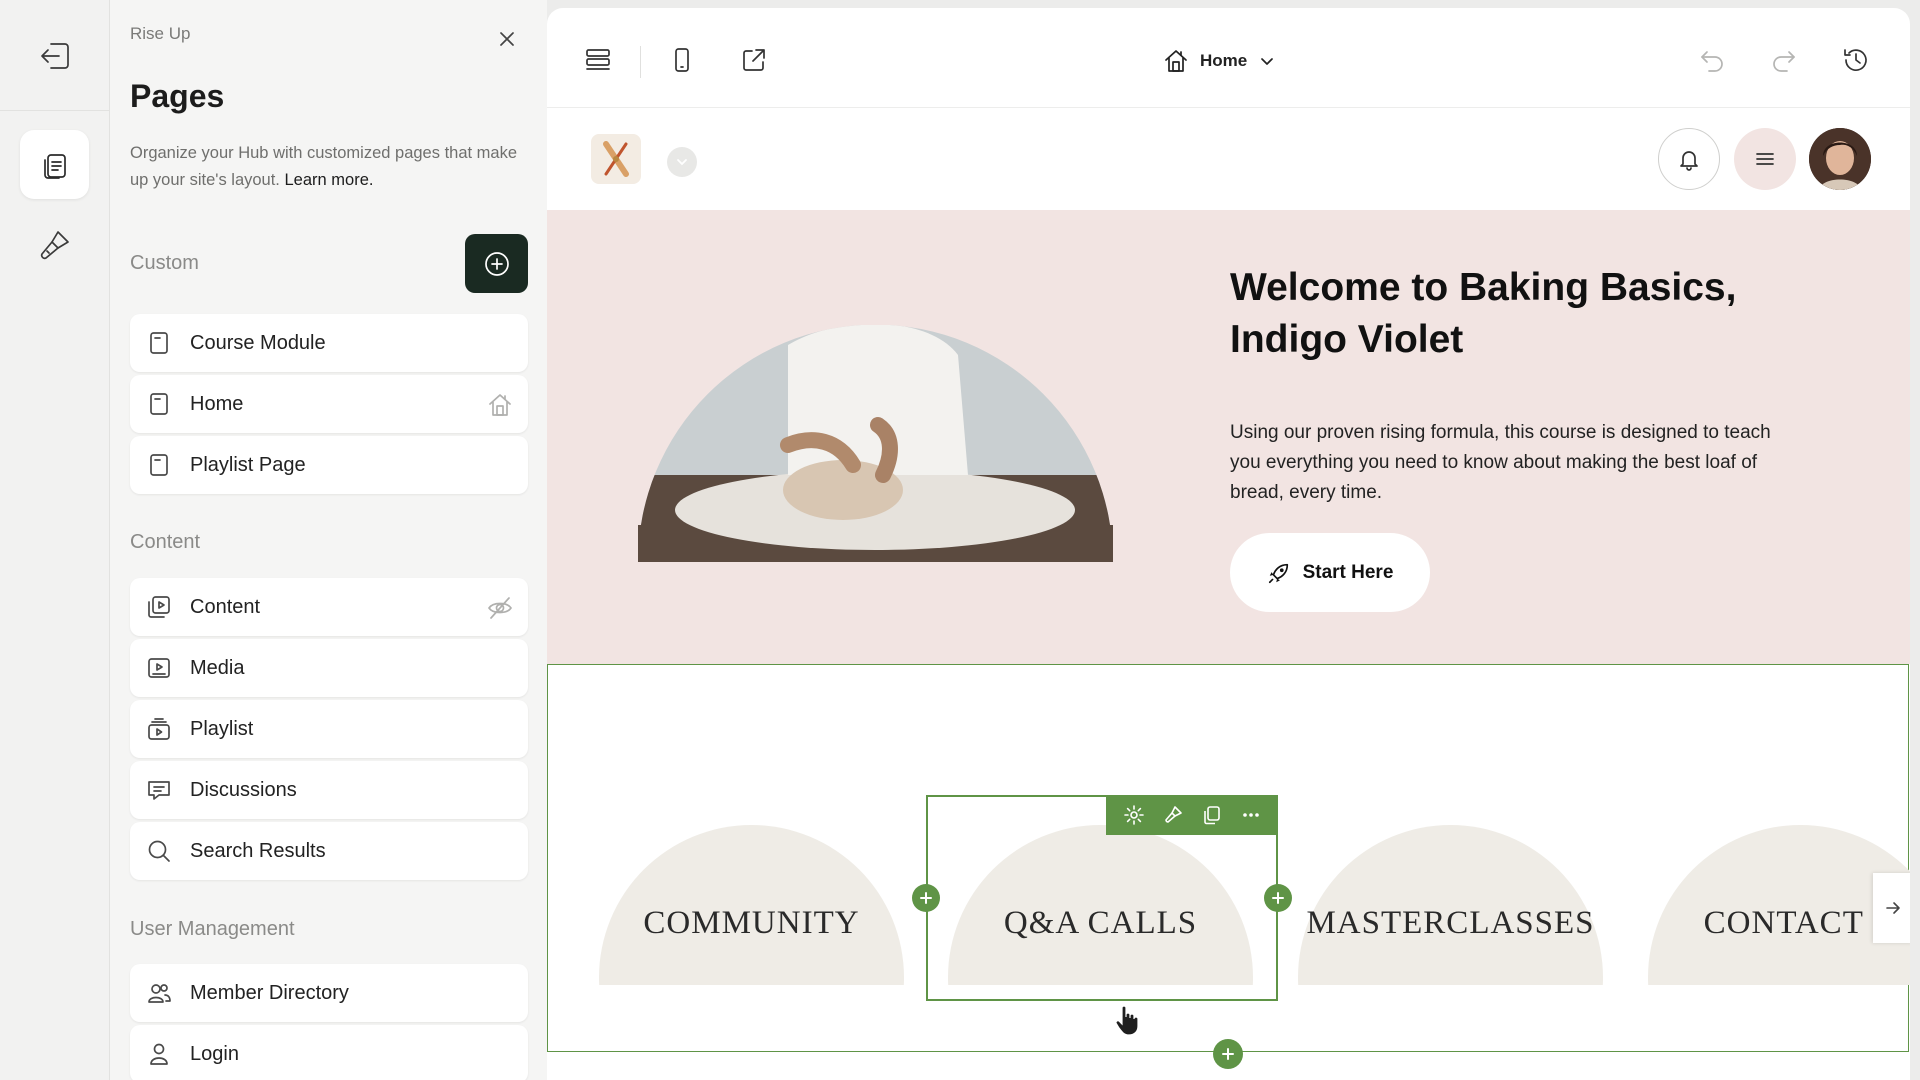  I want to click on pages-tab, so click(54, 164).